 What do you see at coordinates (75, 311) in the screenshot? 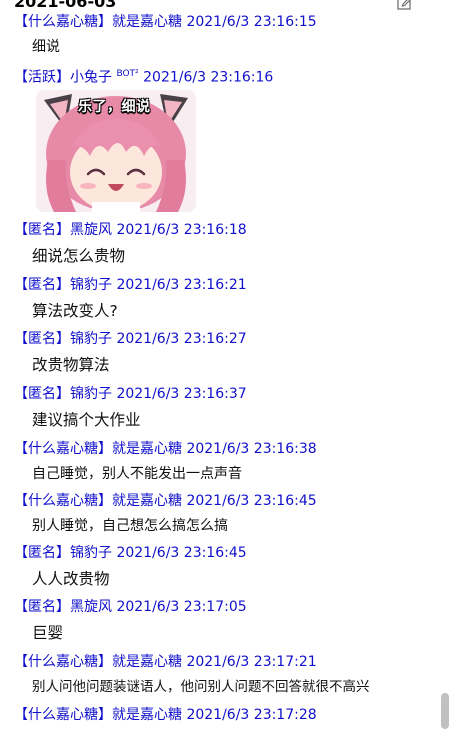
I see `message-text: 算法改变人?` at bounding box center [75, 311].